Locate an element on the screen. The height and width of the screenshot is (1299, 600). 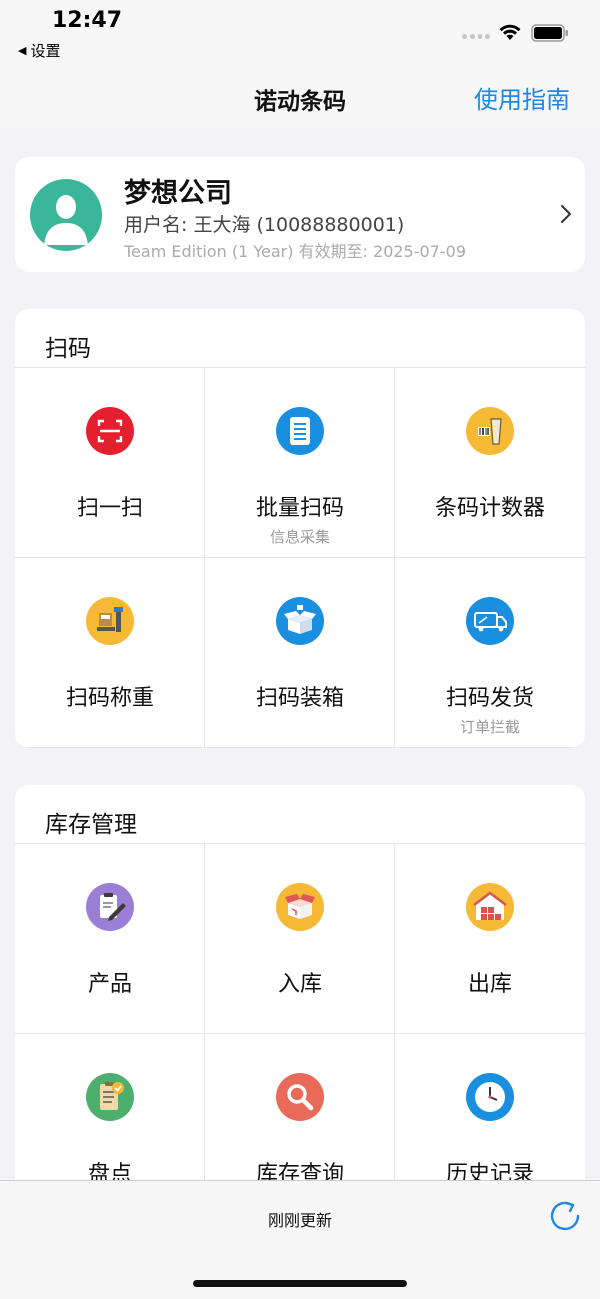
batch-scan-label: 批量扫码 is located at coordinates (299, 508).